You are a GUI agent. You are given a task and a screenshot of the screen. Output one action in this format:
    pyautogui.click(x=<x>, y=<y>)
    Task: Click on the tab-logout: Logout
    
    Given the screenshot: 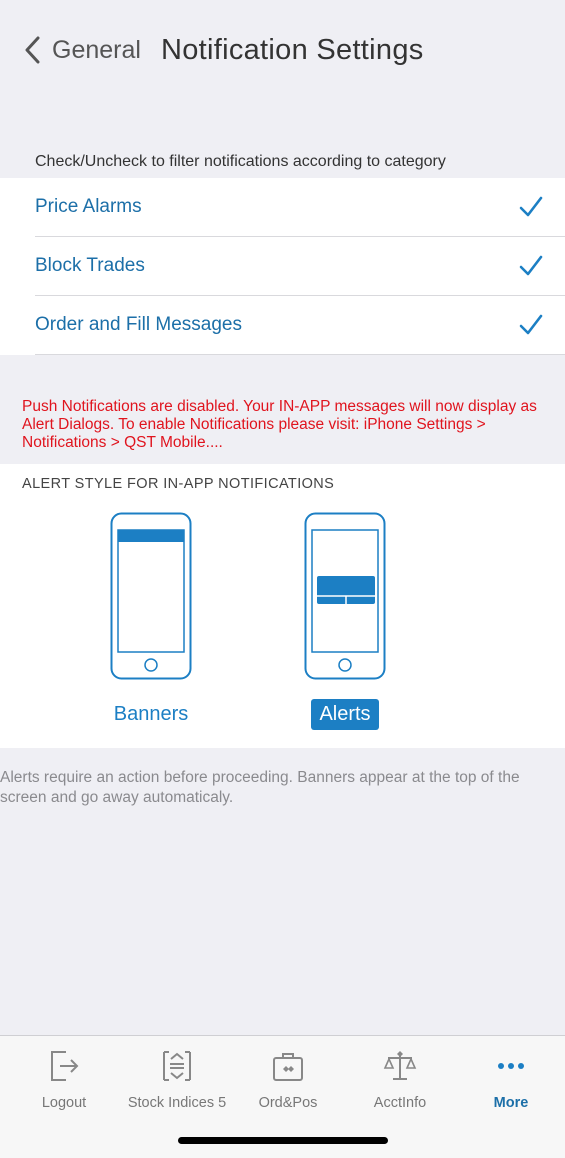 What is the action you would take?
    pyautogui.click(x=64, y=1078)
    